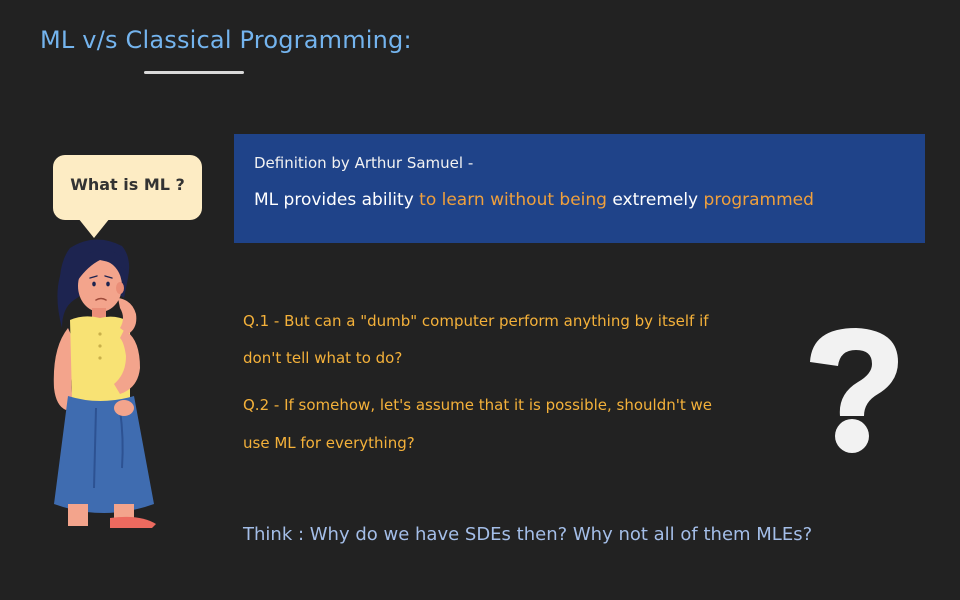  What do you see at coordinates (323, 358) in the screenshot?
I see `question-1-line-2: don't tell what to do?` at bounding box center [323, 358].